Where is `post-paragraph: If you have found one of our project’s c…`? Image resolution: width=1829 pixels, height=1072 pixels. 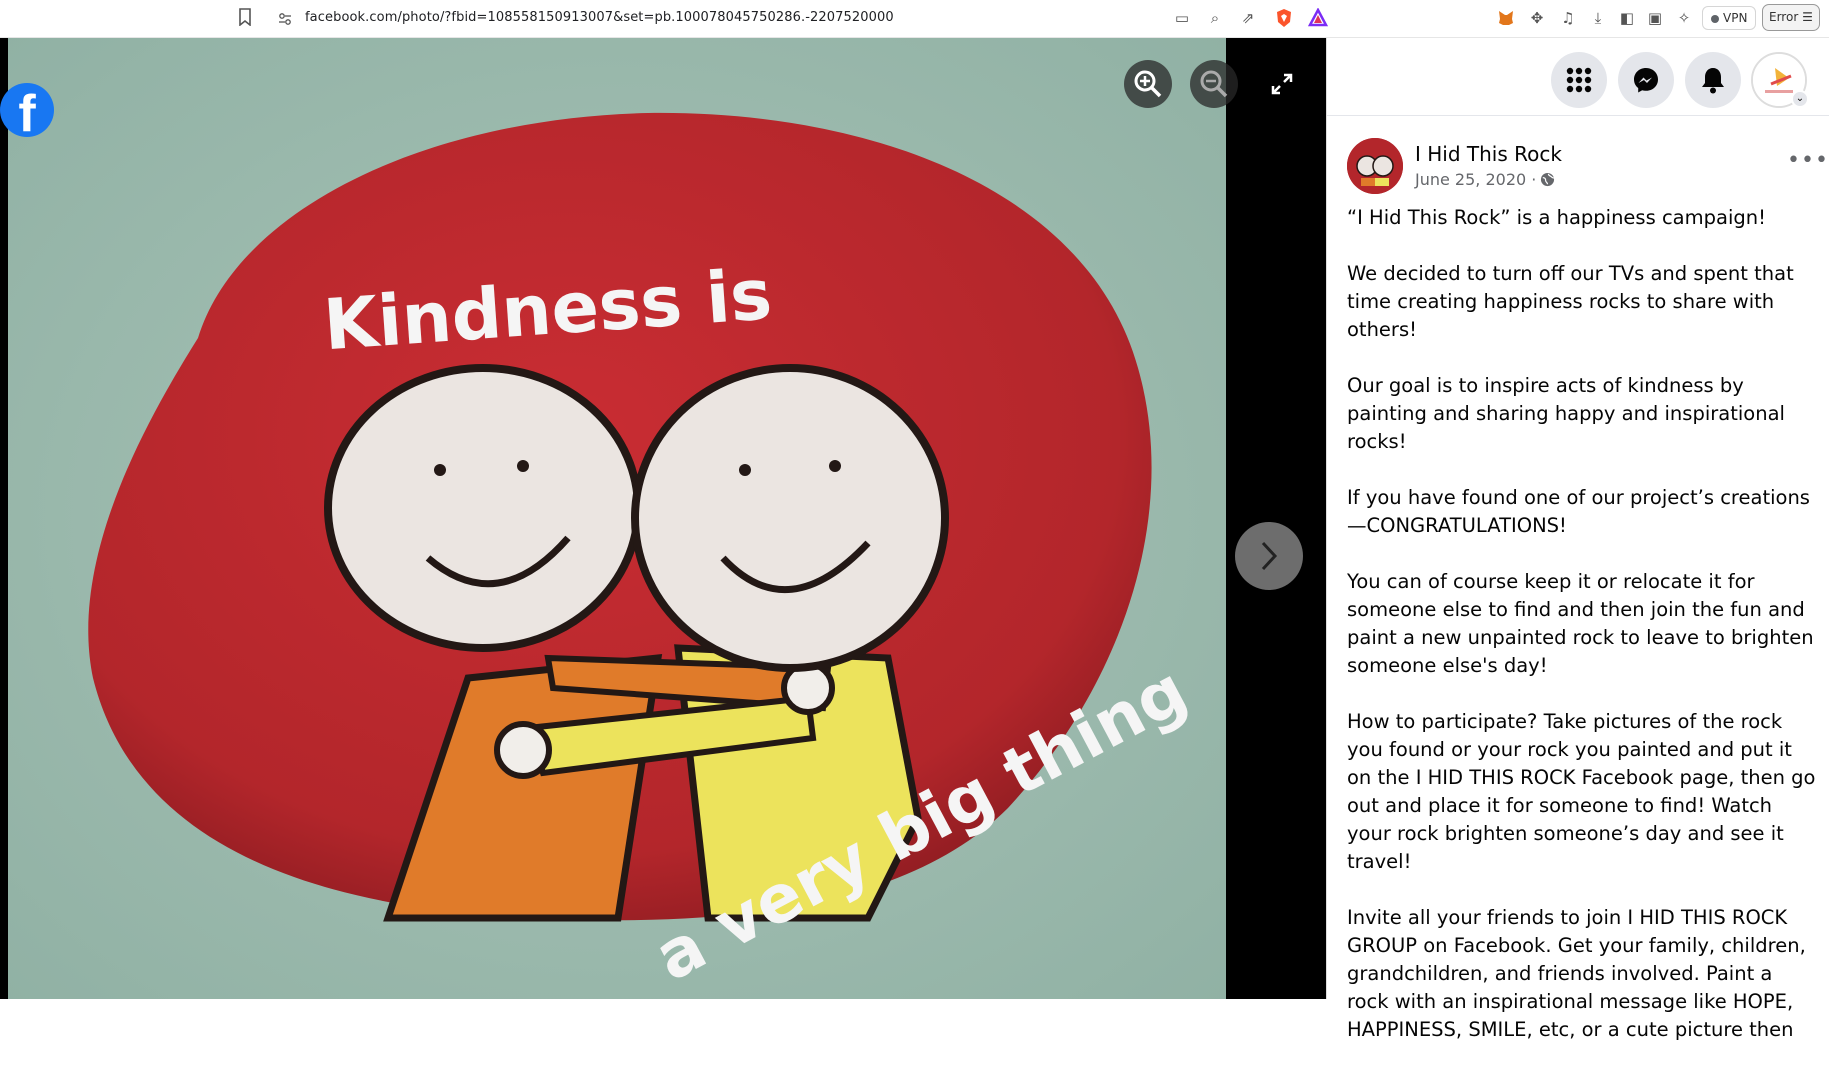 post-paragraph: If you have found one of our project’s c… is located at coordinates (1578, 511).